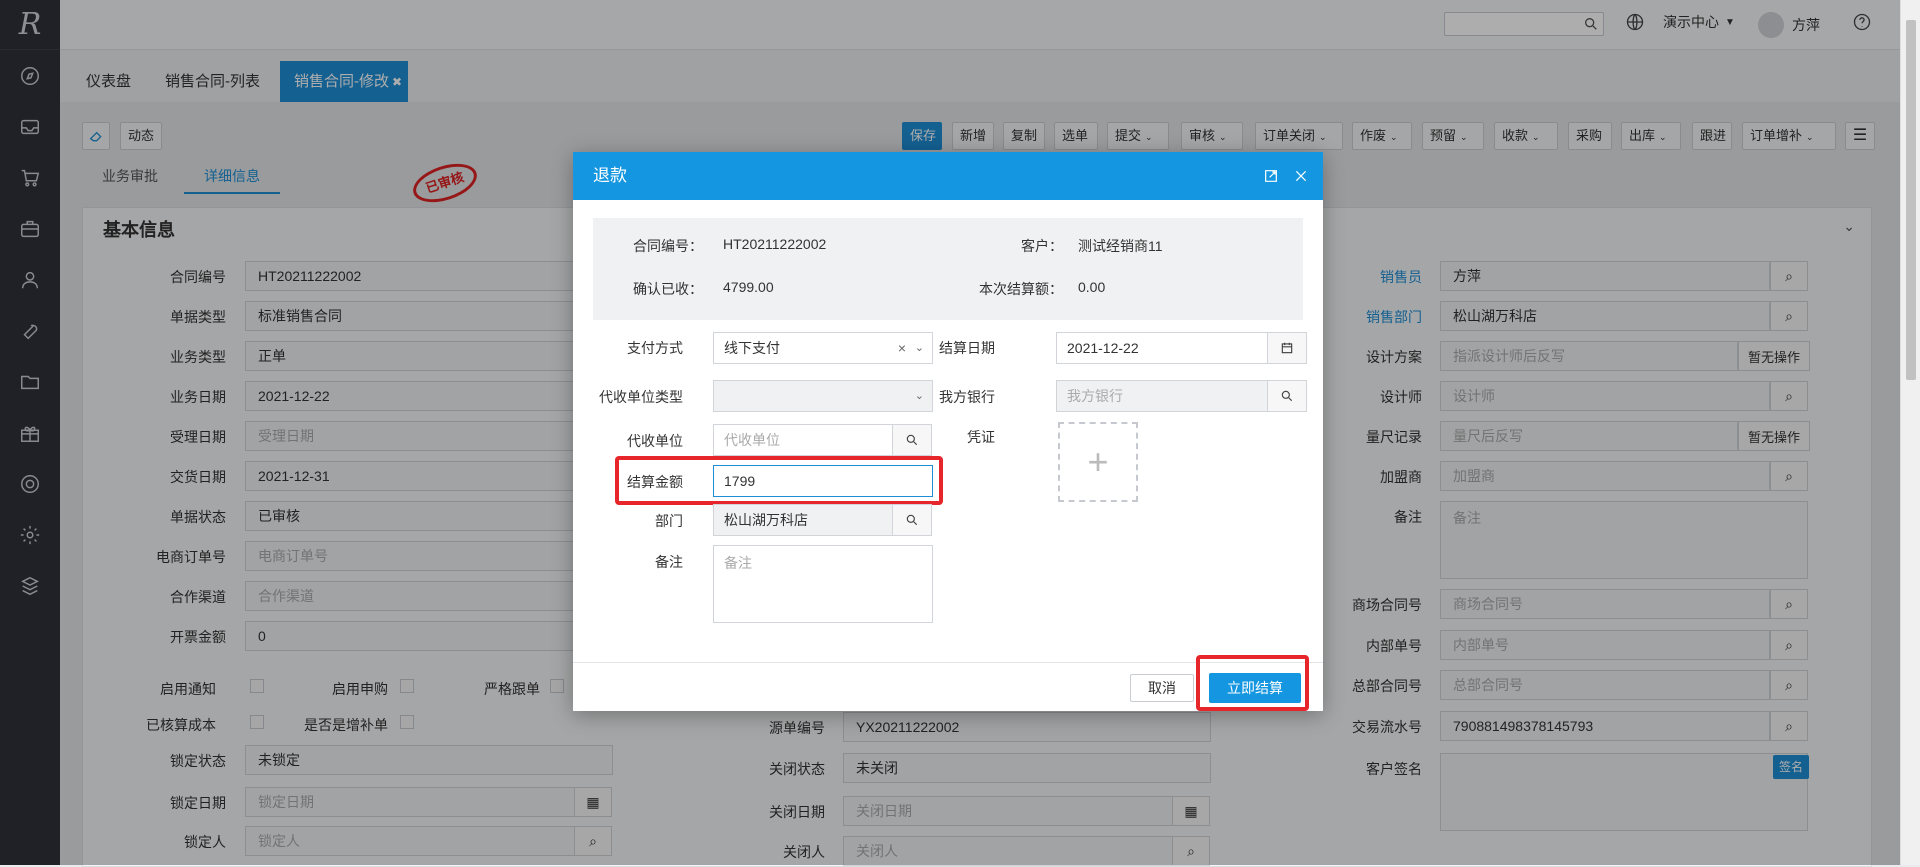  I want to click on agent-label: 代收单位, so click(655, 441).